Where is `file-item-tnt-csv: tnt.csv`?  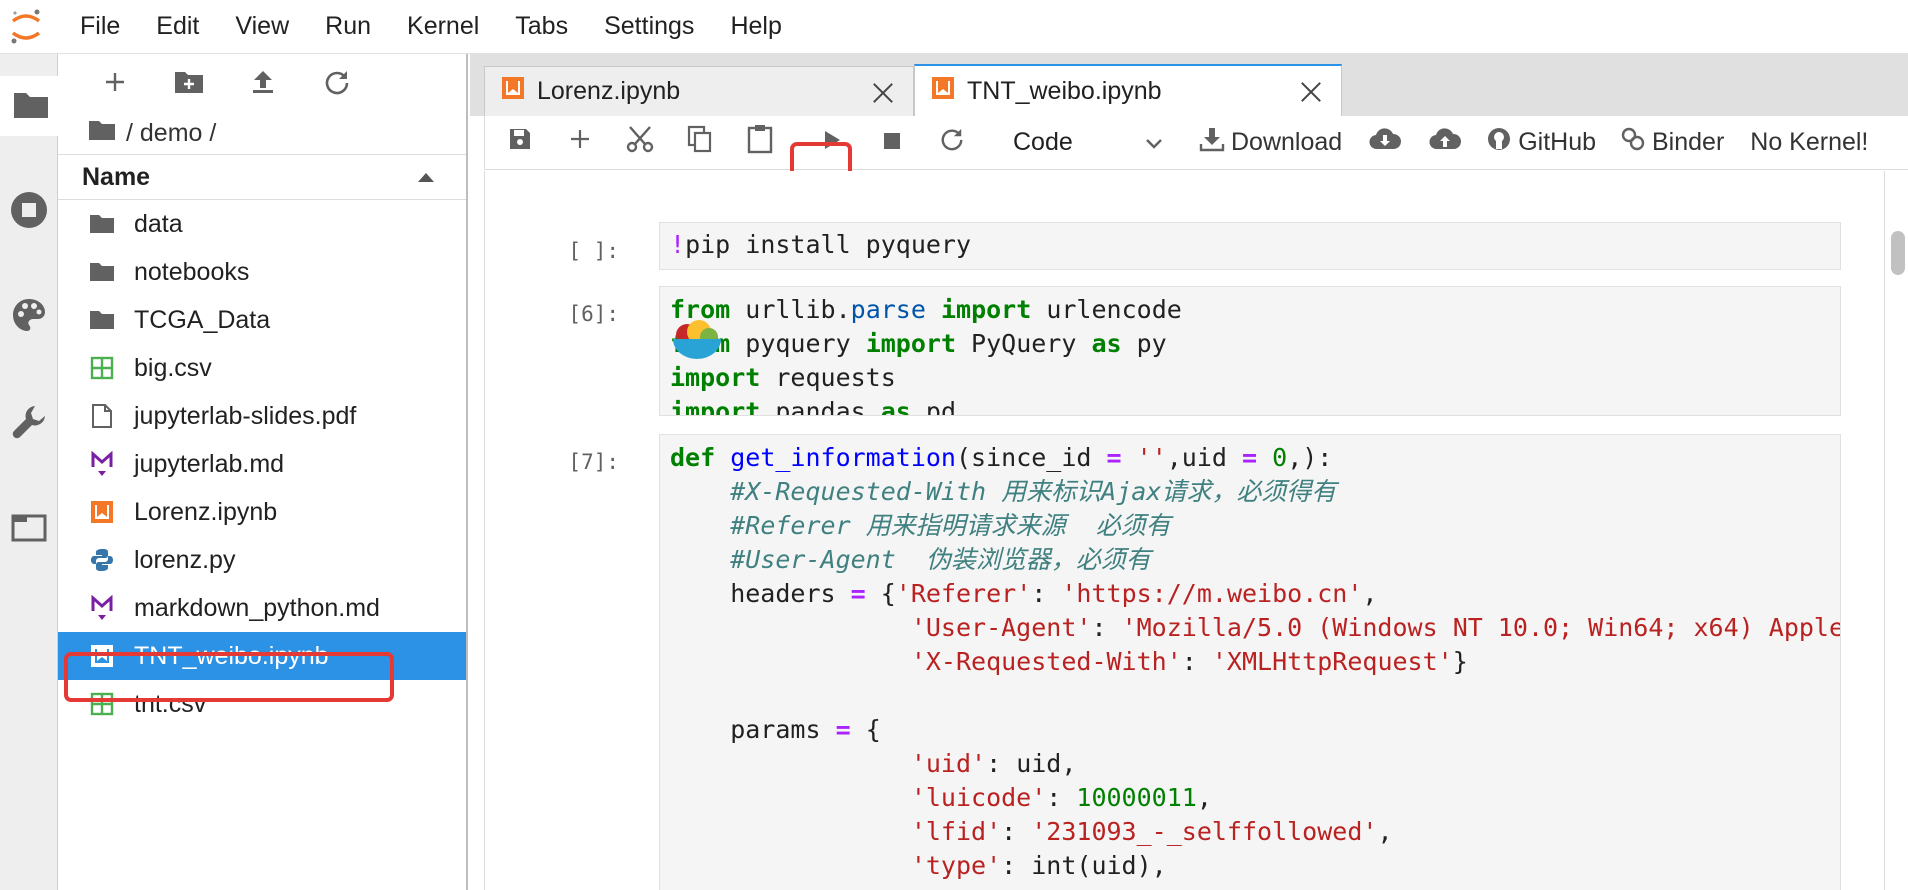
file-item-tnt-csv: tnt.csv is located at coordinates (262, 704).